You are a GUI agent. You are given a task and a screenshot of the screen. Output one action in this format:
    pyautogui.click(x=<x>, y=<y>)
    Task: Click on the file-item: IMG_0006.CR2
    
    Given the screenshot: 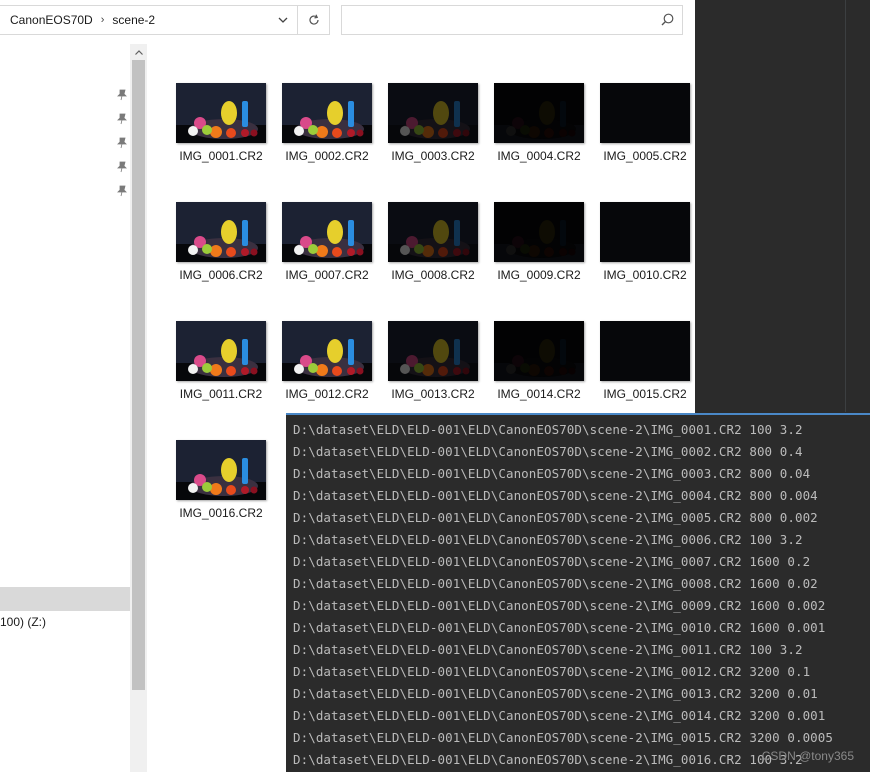 What is the action you would take?
    pyautogui.click(x=221, y=258)
    